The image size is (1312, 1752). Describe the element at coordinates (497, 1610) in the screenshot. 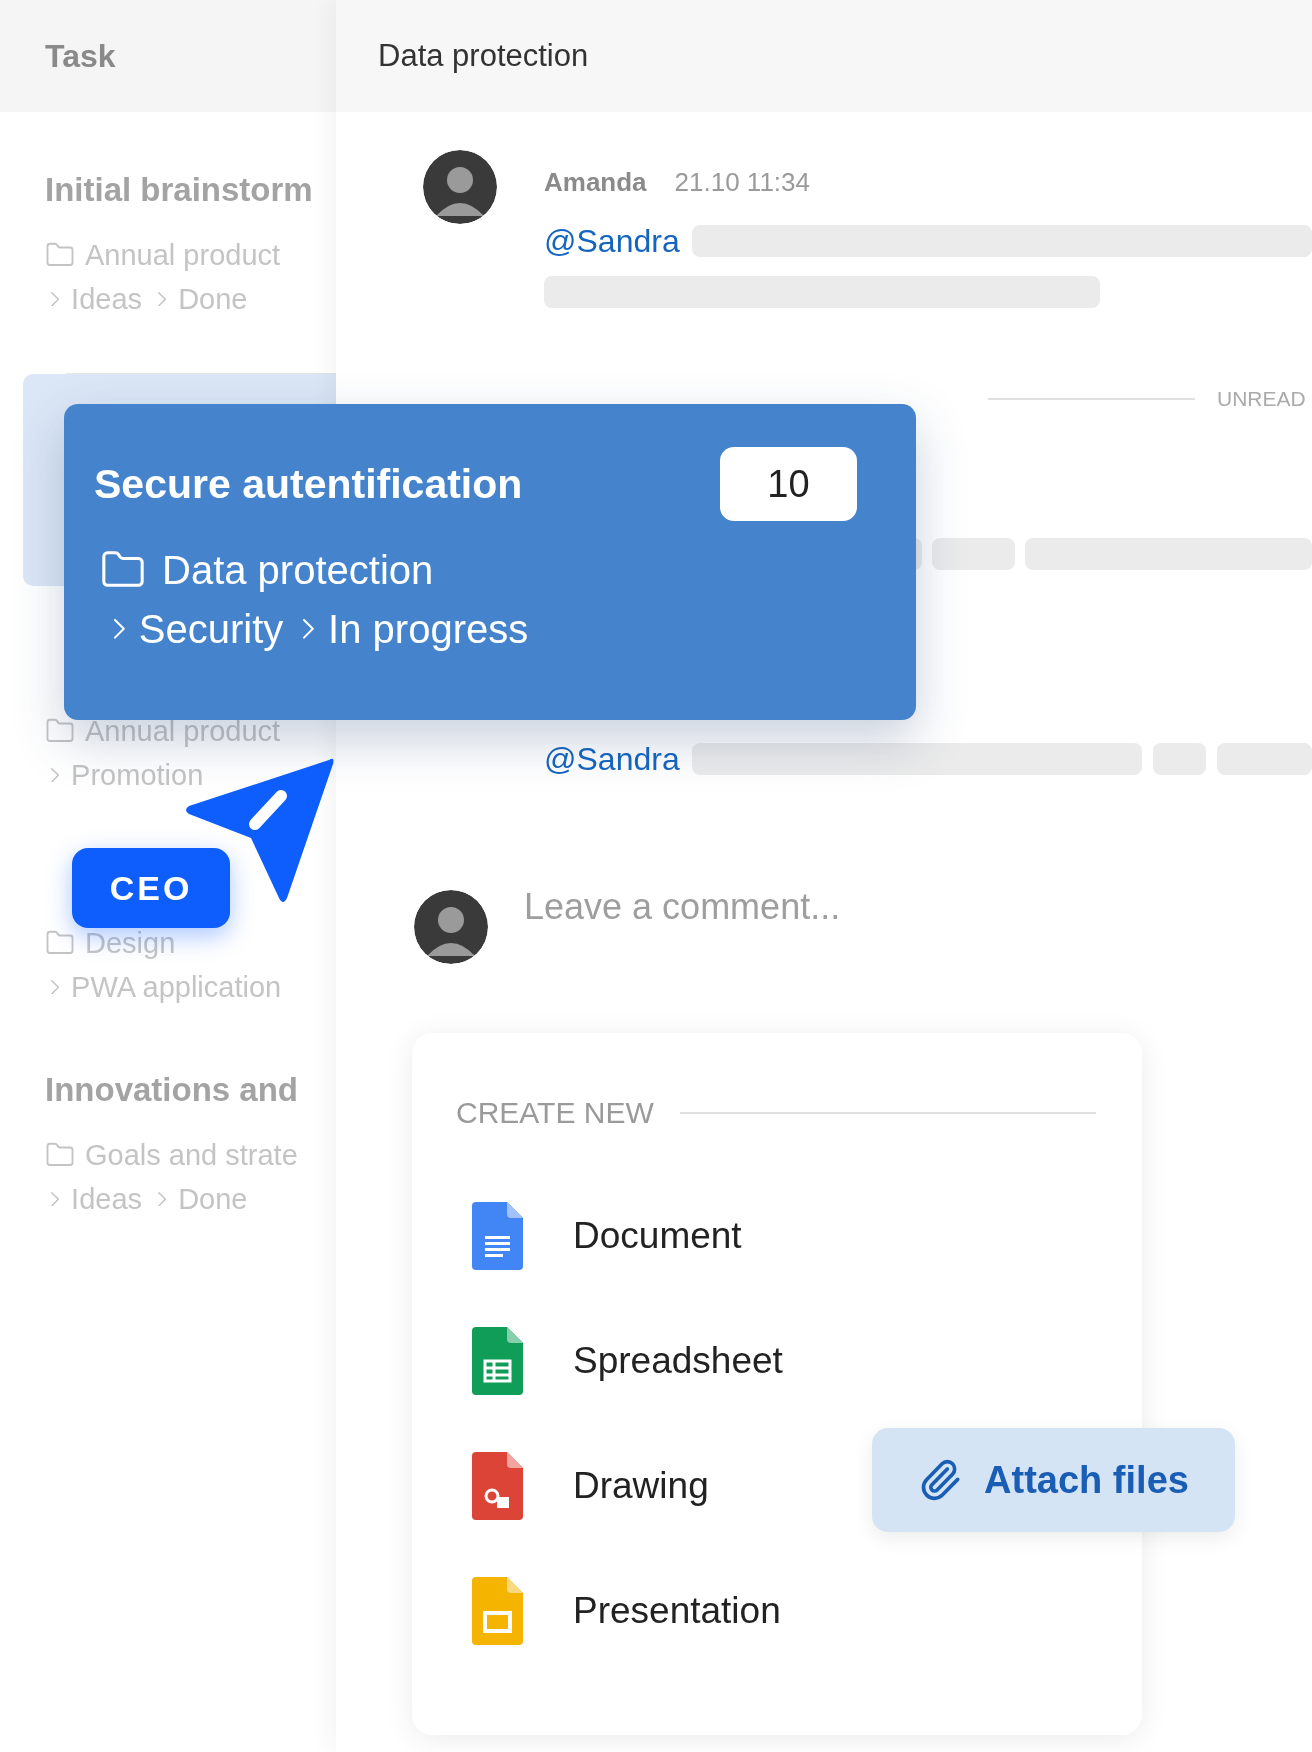

I see `presentation-icon` at that location.